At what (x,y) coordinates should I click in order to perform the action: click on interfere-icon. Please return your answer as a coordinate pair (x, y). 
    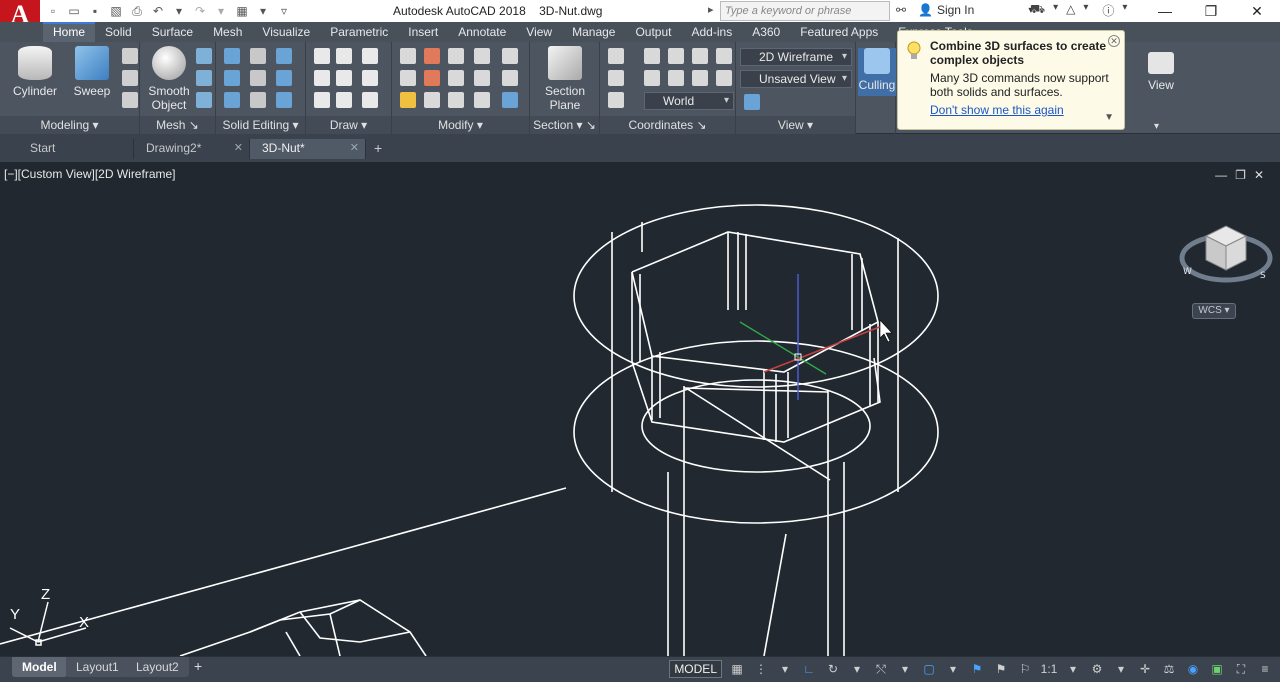
    Looking at the image, I should click on (258, 78).